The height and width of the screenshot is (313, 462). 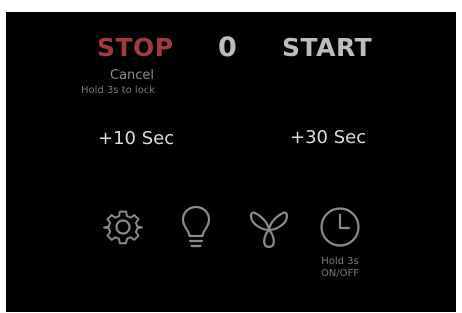 I want to click on stop-button: STOP, so click(x=135, y=47).